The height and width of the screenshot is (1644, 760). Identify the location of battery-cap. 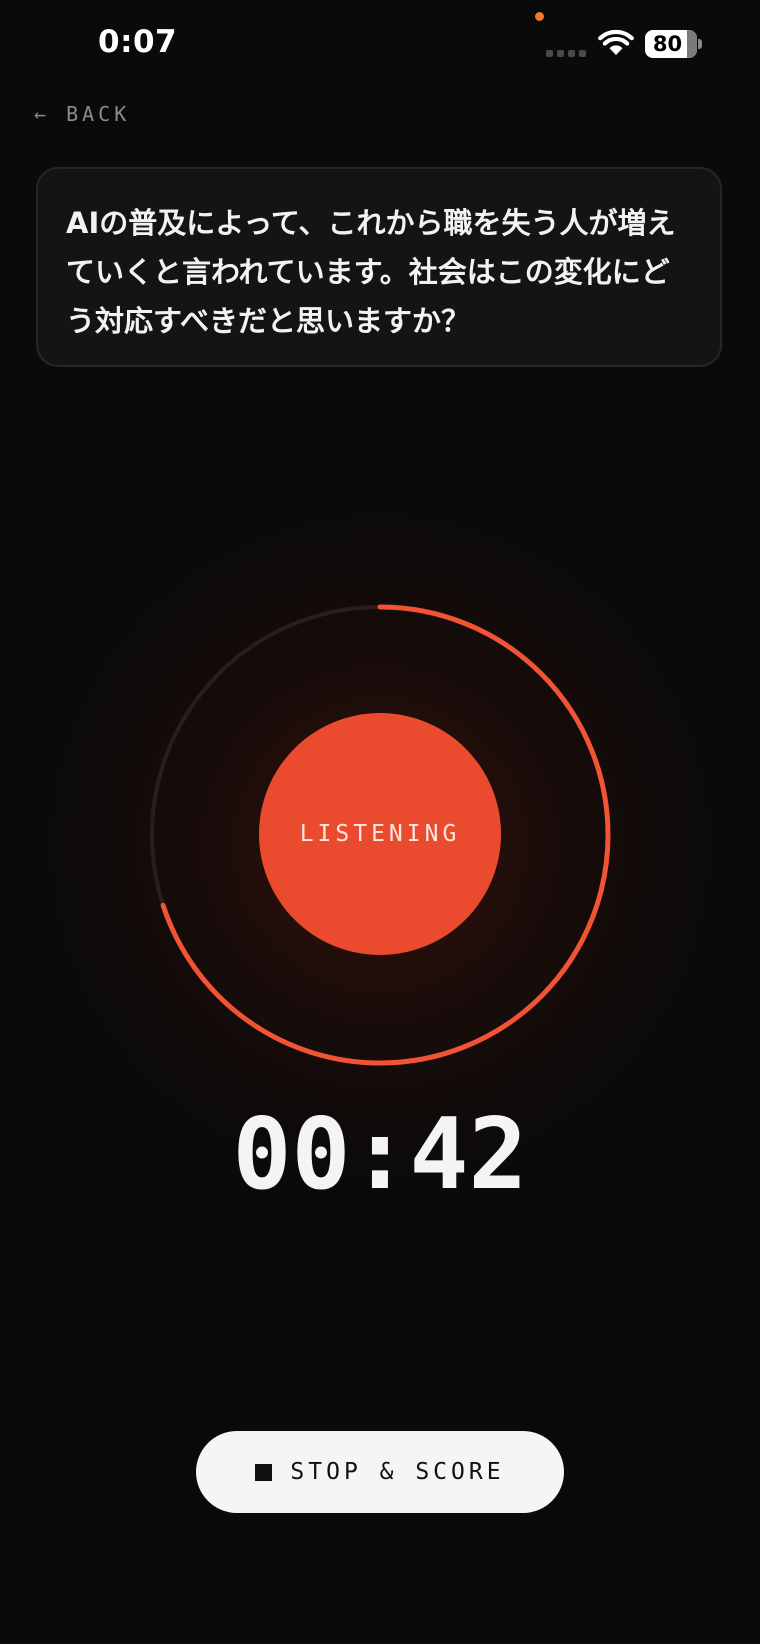
(700, 44).